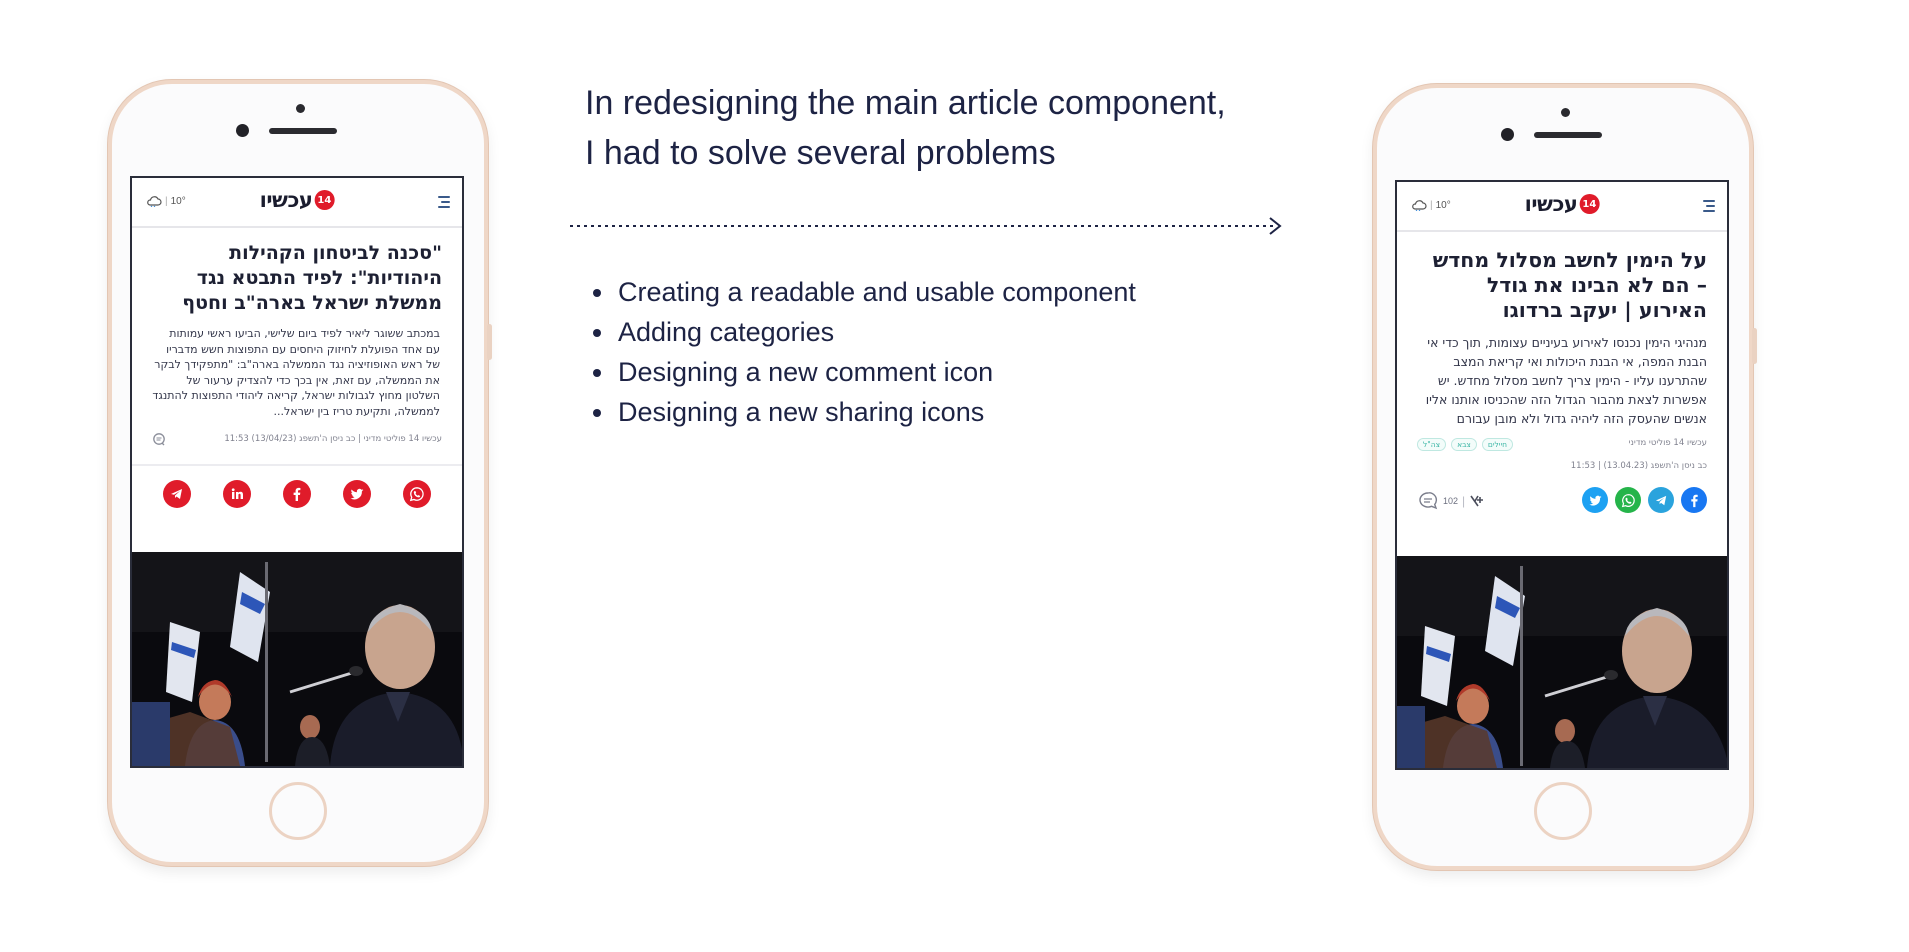 The width and height of the screenshot is (1909, 952). Describe the element at coordinates (1432, 444) in the screenshot. I see `tag-chip: צה"ל` at that location.